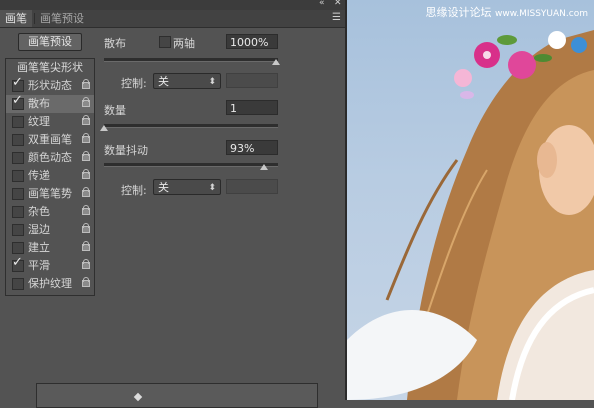  What do you see at coordinates (338, 4) in the screenshot?
I see `close-icon: ✕` at bounding box center [338, 4].